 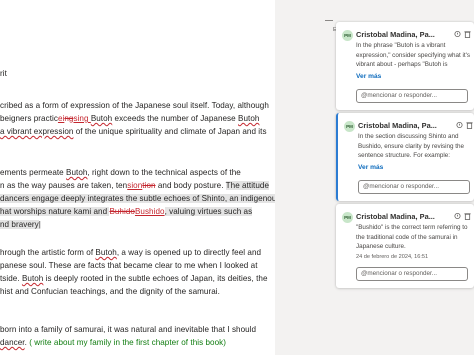 What do you see at coordinates (175, 118) in the screenshot?
I see `text-run: exceeds the number of Japanese` at bounding box center [175, 118].